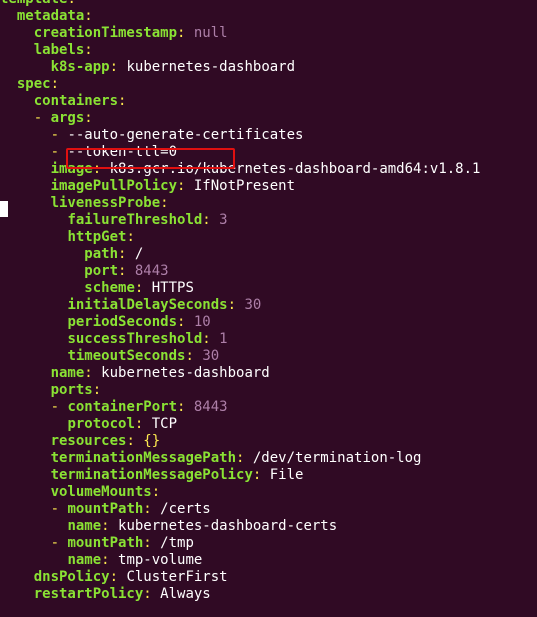 The height and width of the screenshot is (617, 537). Describe the element at coordinates (240, 118) in the screenshot. I see `yaml-line: - args:` at that location.